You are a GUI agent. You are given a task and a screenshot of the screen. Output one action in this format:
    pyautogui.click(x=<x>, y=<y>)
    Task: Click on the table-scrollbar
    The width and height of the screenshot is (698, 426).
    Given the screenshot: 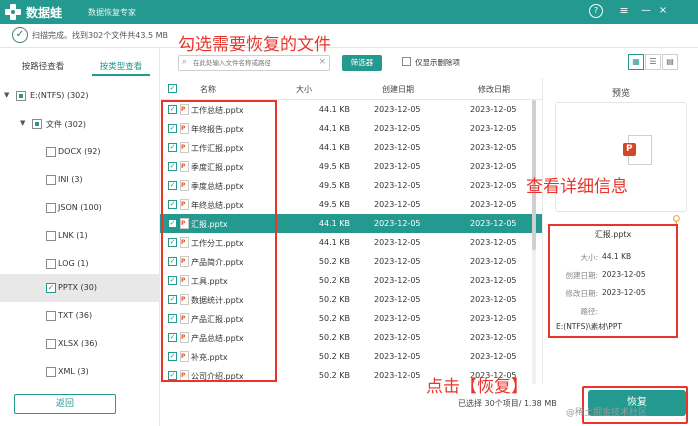 What is the action you would take?
    pyautogui.click(x=534, y=242)
    